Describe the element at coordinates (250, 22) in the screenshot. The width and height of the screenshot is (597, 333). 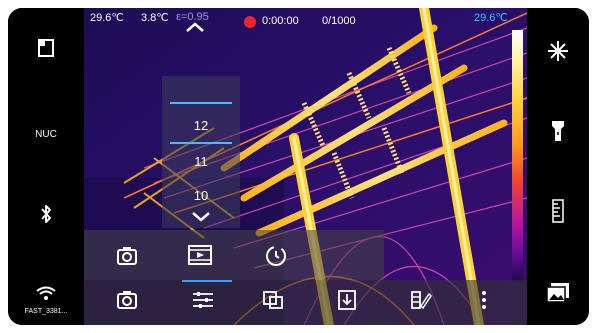
I see `record-indicator` at that location.